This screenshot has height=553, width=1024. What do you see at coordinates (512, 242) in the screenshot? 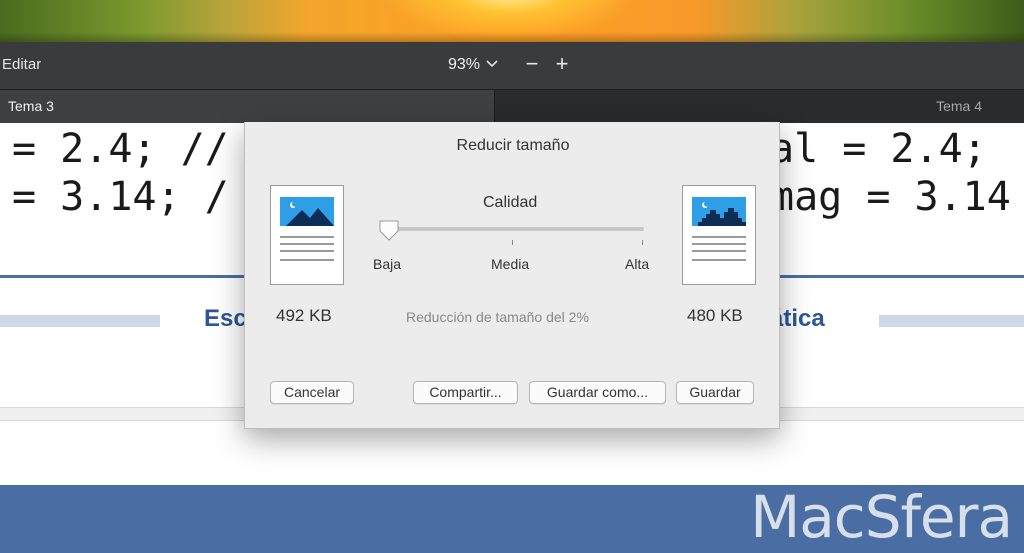
I see `slider-tick-mid` at bounding box center [512, 242].